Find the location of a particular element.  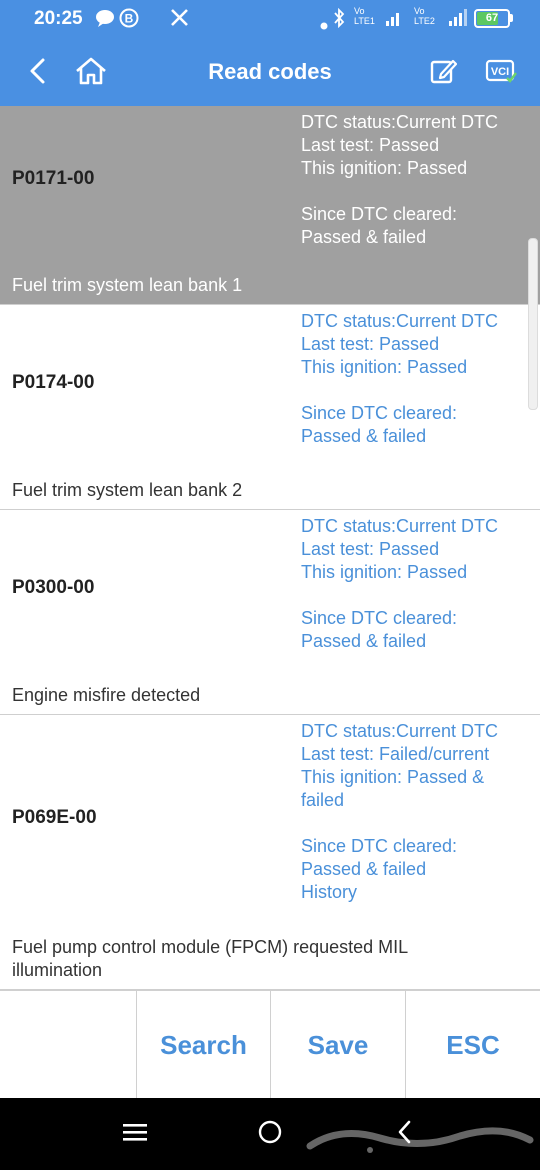

menu-button is located at coordinates (135, 1134).